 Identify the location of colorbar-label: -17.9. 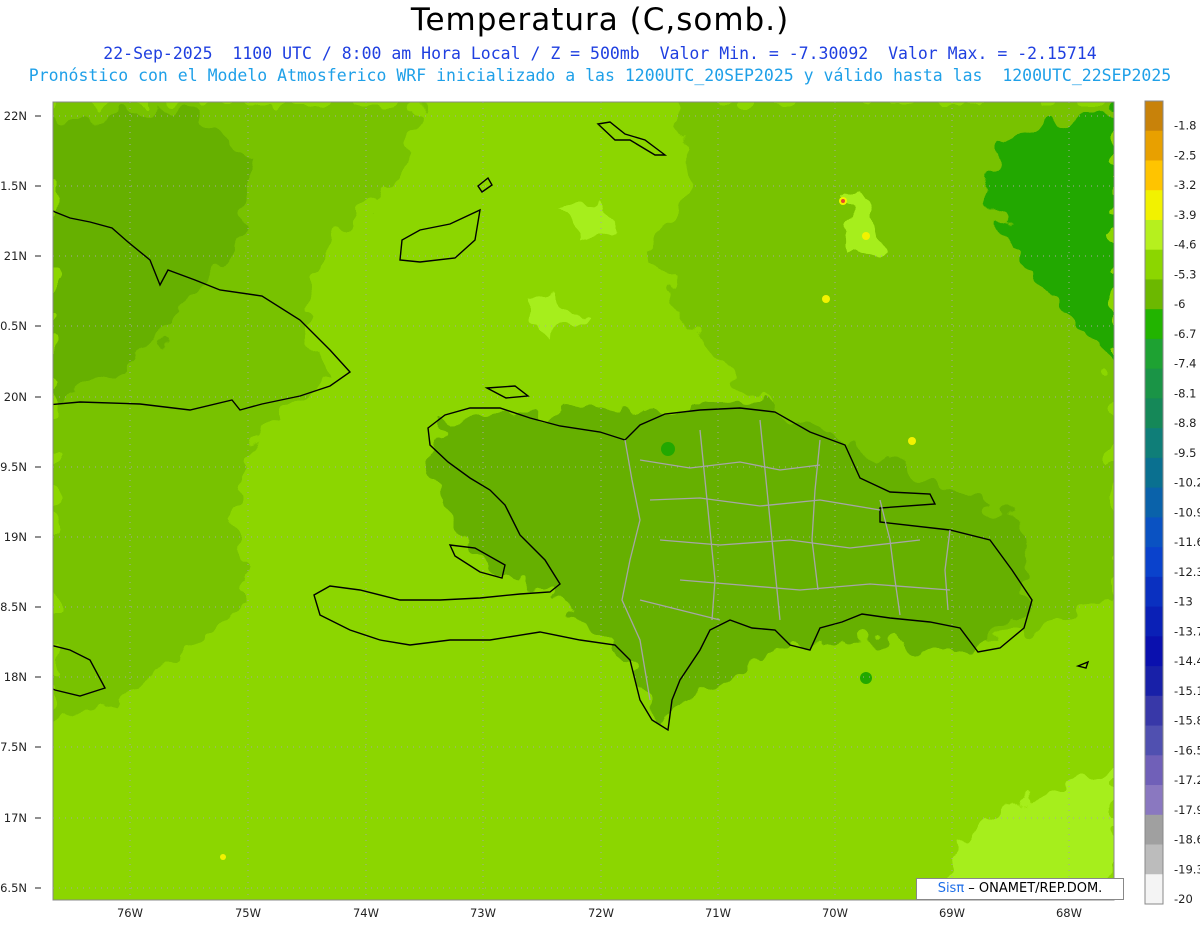
(1187, 810).